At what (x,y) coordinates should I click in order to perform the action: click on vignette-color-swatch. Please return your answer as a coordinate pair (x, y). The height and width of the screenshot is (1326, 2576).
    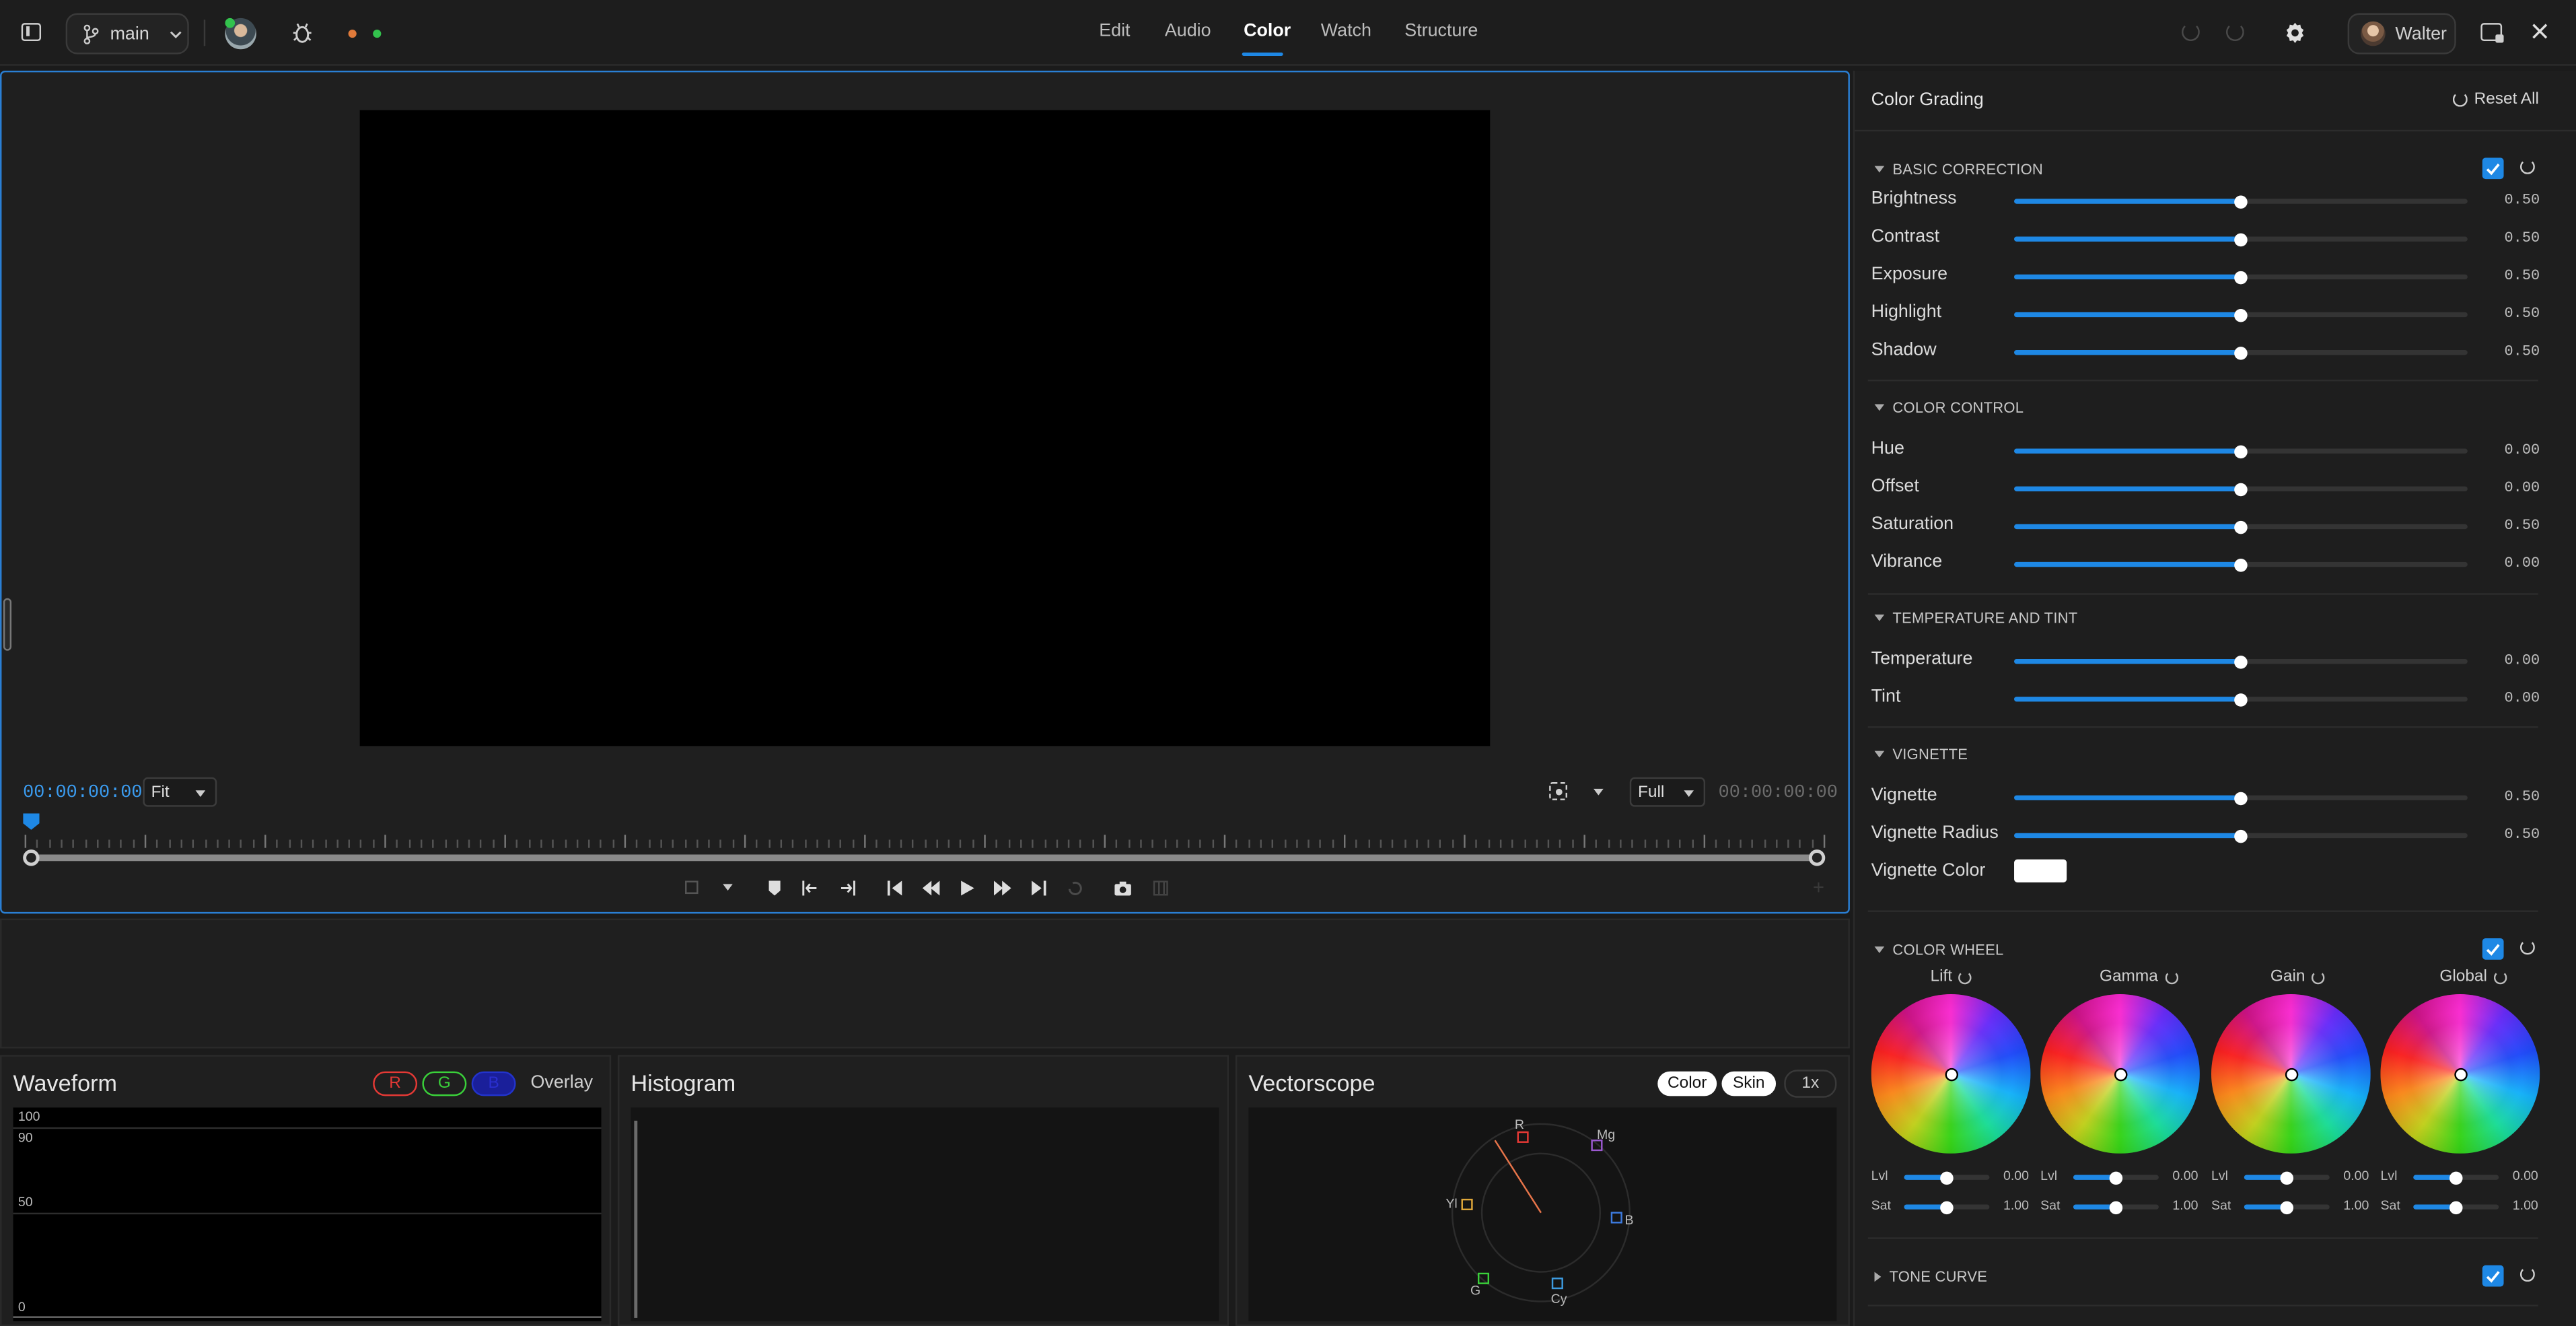
    Looking at the image, I should click on (2040, 870).